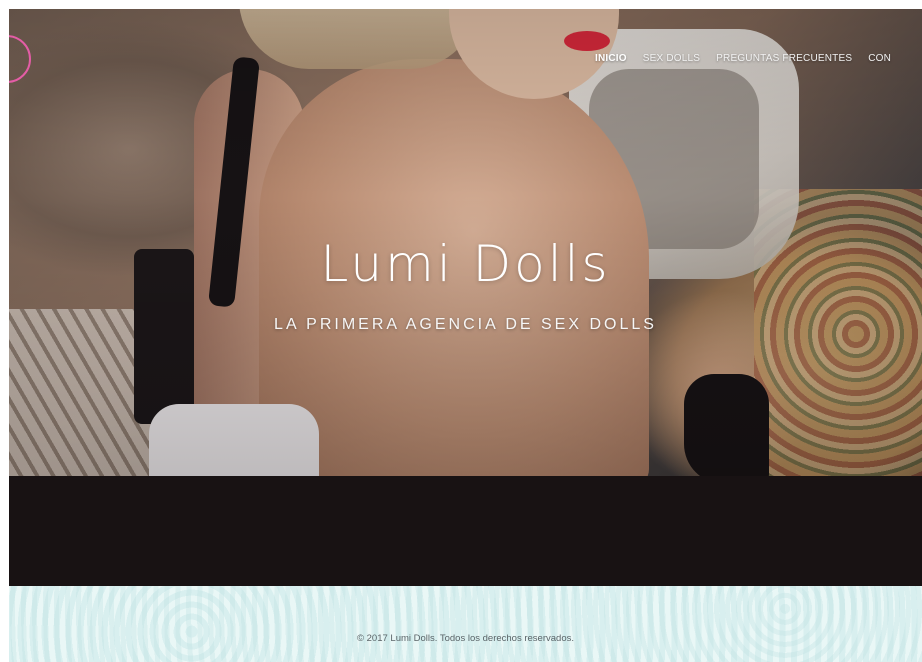  What do you see at coordinates (784, 58) in the screenshot?
I see `nav-item-preguntas-frecuentes: PREGUNTAS FRECUENTES` at bounding box center [784, 58].